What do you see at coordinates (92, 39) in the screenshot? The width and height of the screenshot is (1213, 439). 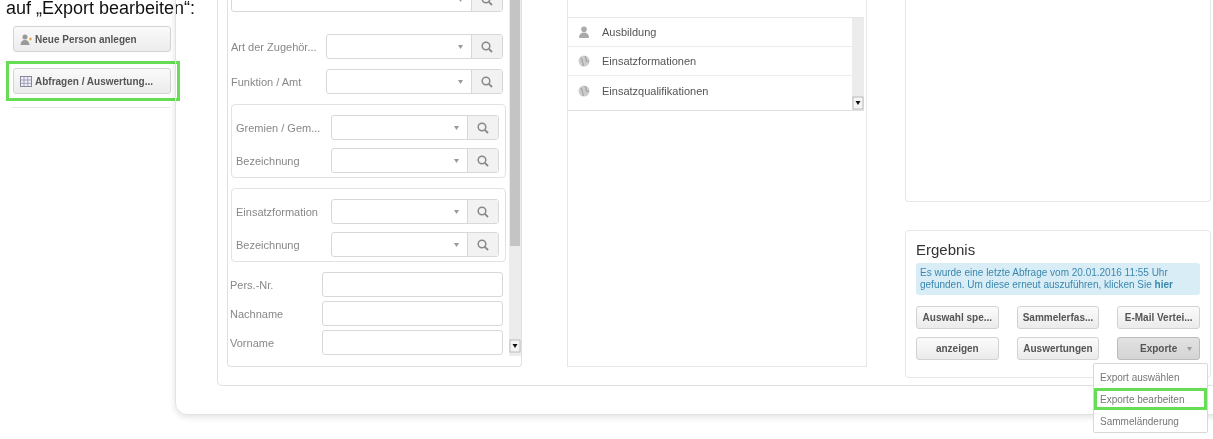 I see `sidebar-button: Neue Person anlegen` at bounding box center [92, 39].